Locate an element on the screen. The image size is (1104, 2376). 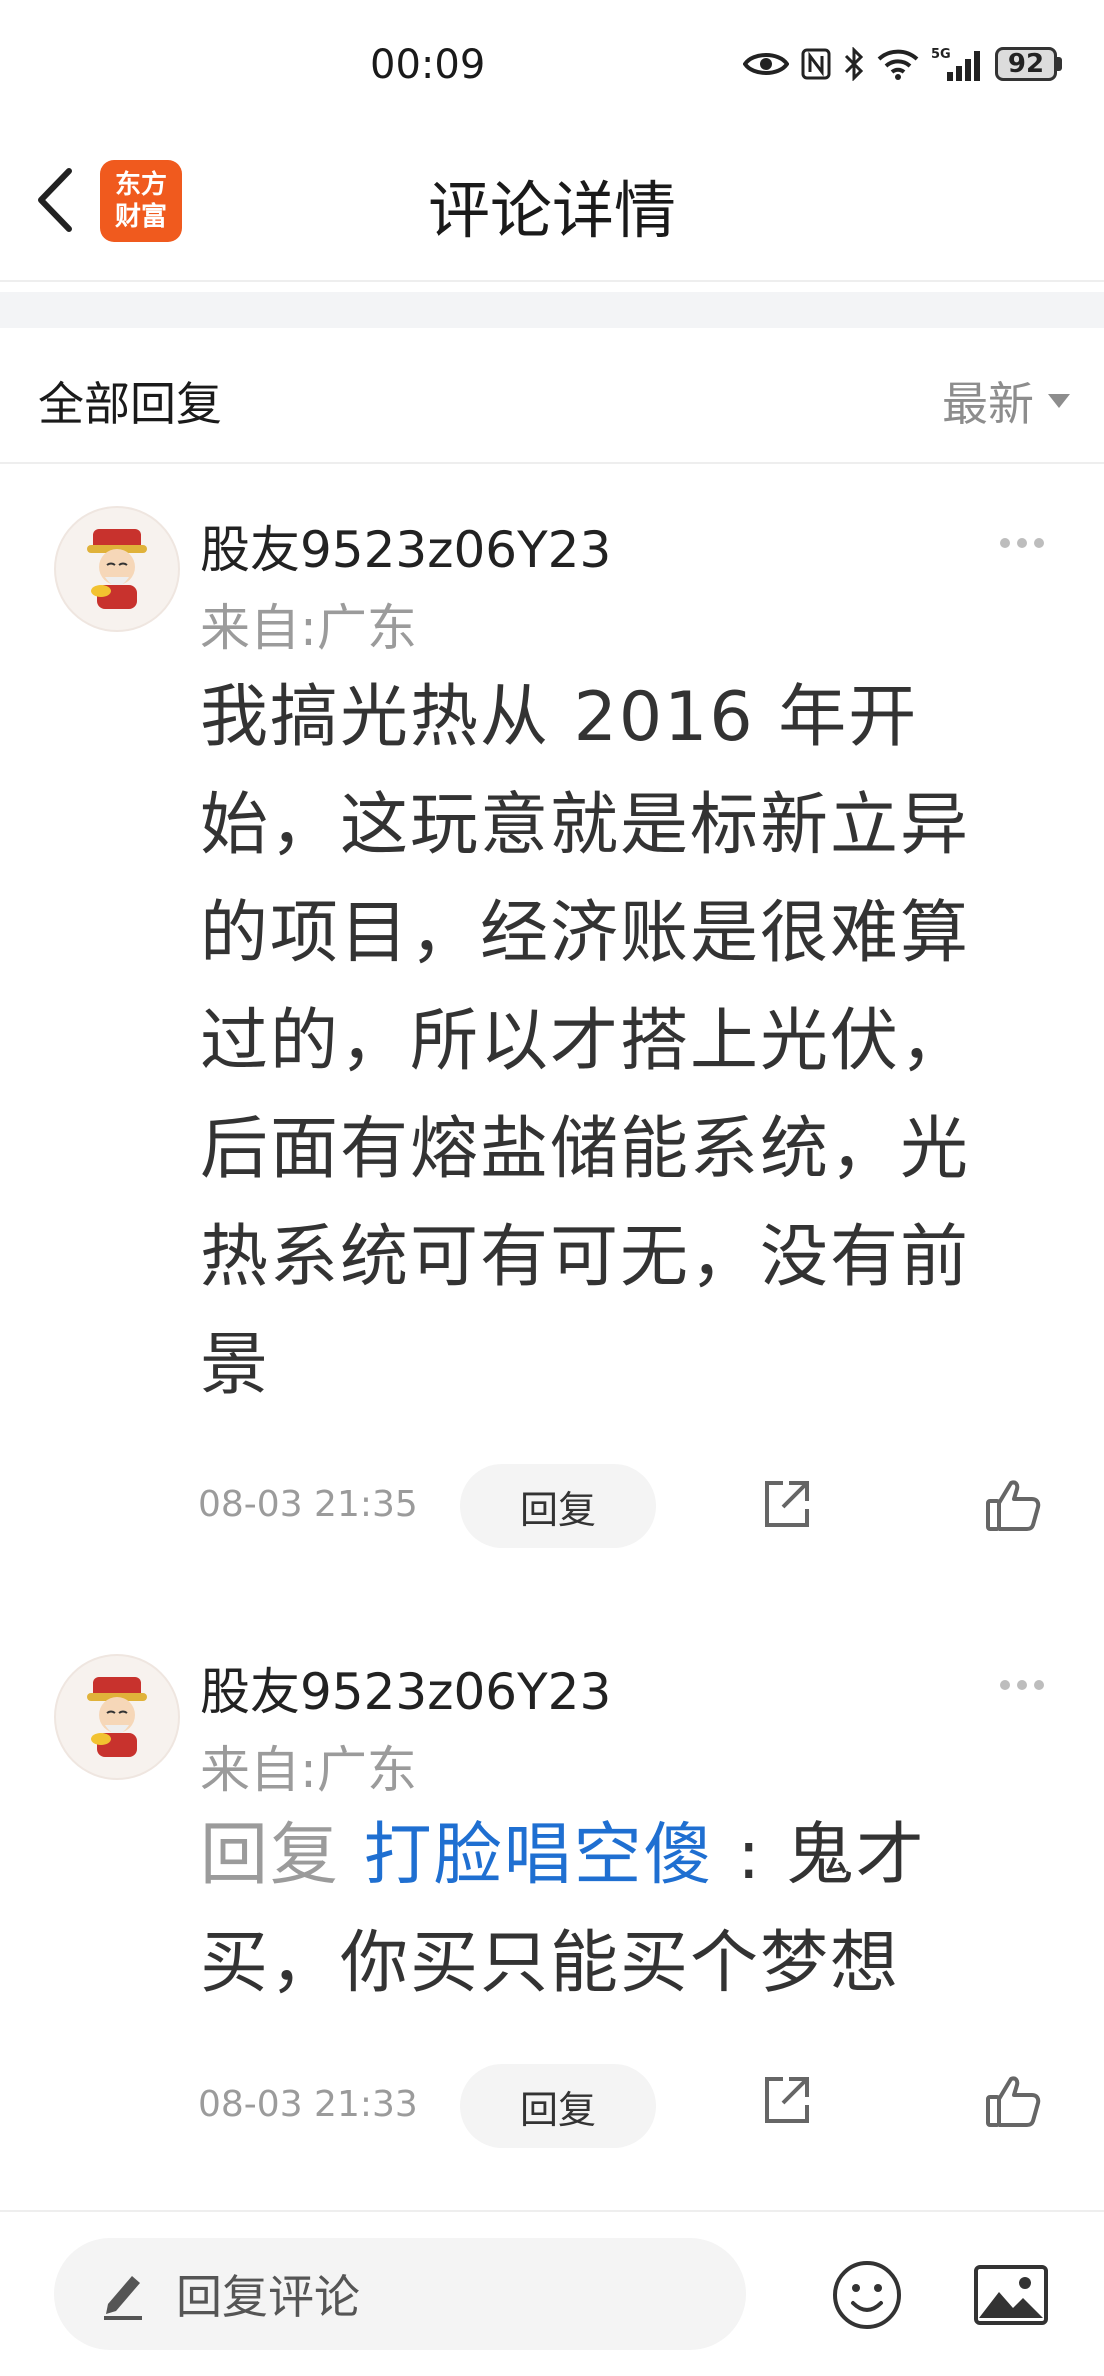
all-replies-title: 全部回复 is located at coordinates (130, 404).